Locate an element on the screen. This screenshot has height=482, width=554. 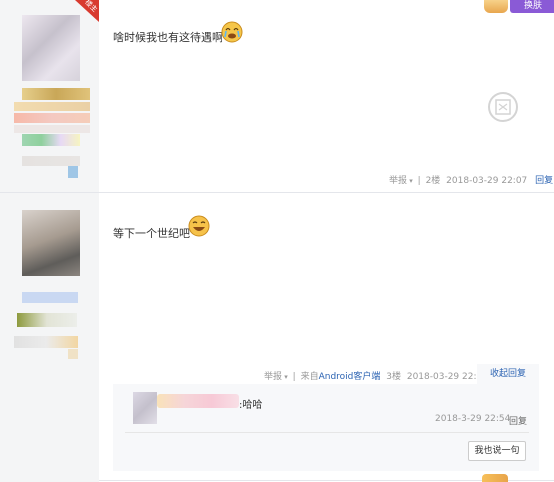
post-content: 啥时候我也有这待遇啊 is located at coordinates (168, 37).